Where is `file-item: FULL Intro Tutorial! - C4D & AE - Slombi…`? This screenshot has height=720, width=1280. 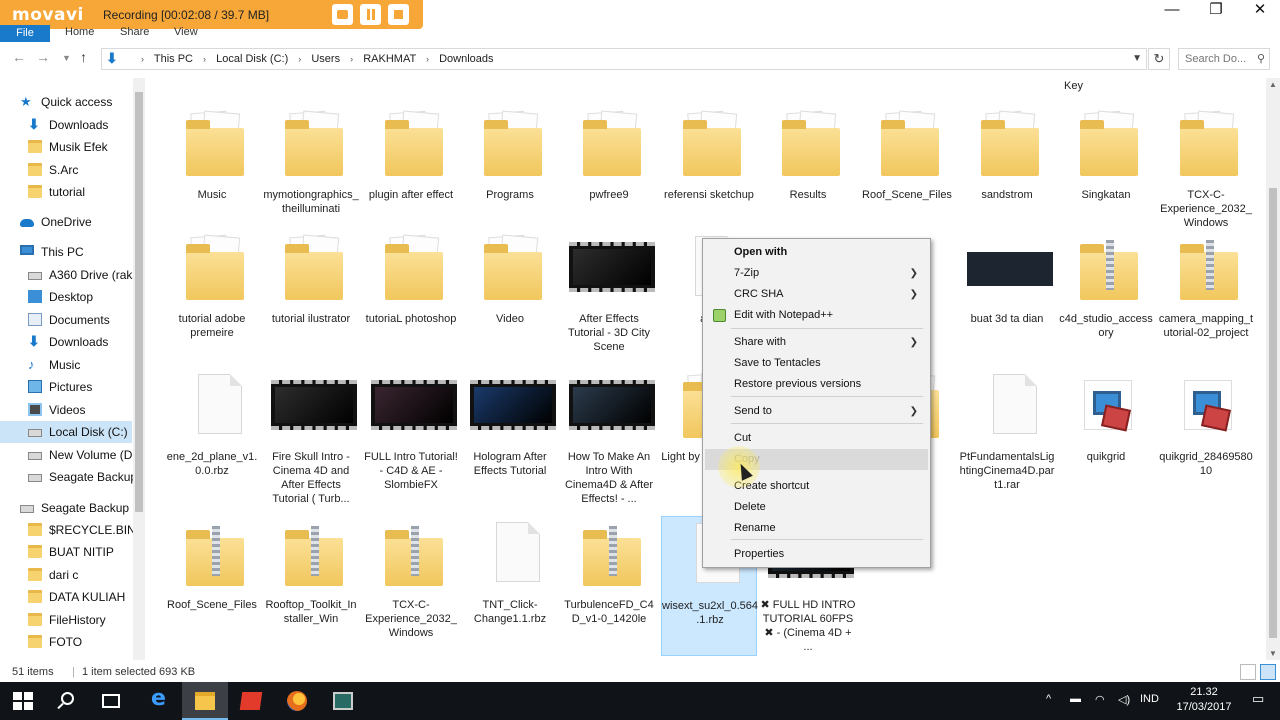
file-item: FULL Intro Tutorial! - C4D & AE - Slombi… is located at coordinates (411, 438).